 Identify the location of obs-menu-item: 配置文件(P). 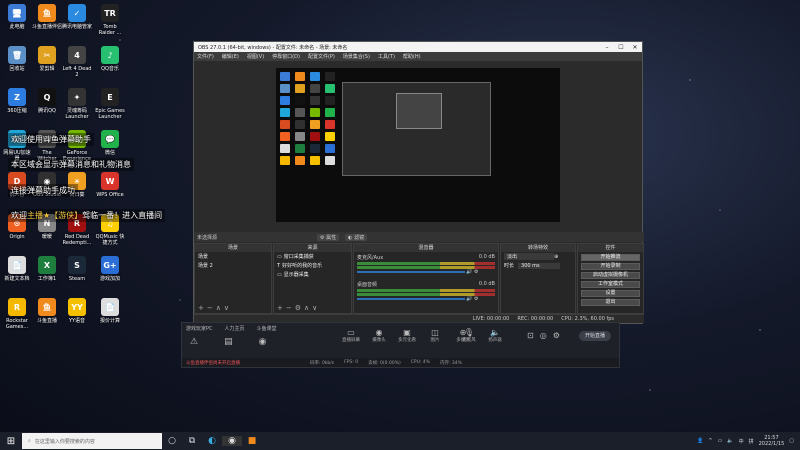
(321, 56).